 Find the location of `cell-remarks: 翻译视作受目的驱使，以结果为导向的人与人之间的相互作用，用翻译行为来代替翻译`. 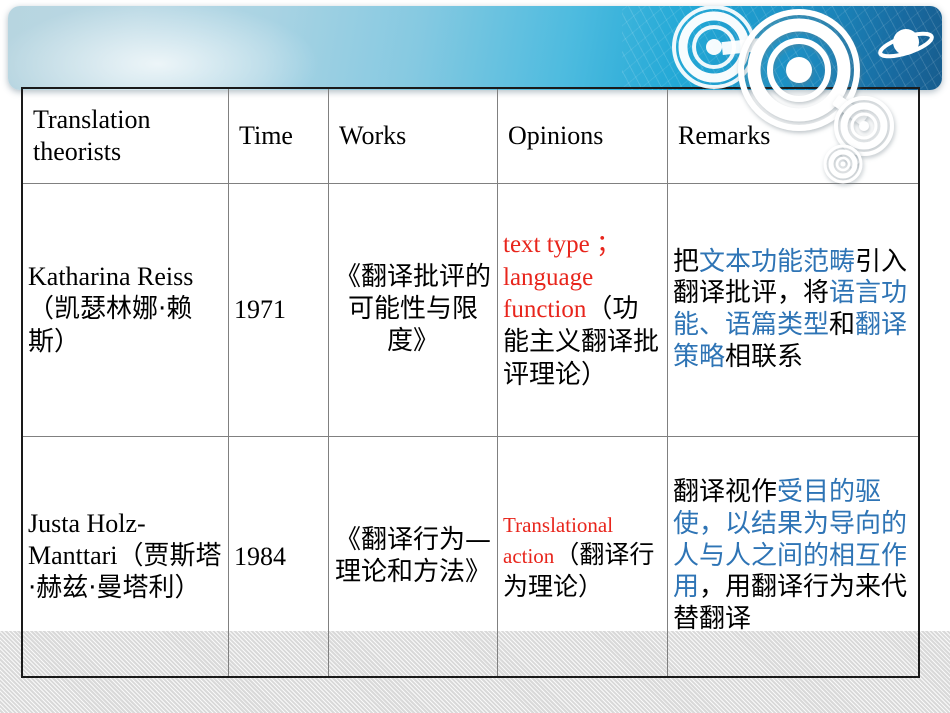

cell-remarks: 翻译视作受目的驱使，以结果为导向的人与人之间的相互作用，用翻译行为来代替翻译 is located at coordinates (793, 556).